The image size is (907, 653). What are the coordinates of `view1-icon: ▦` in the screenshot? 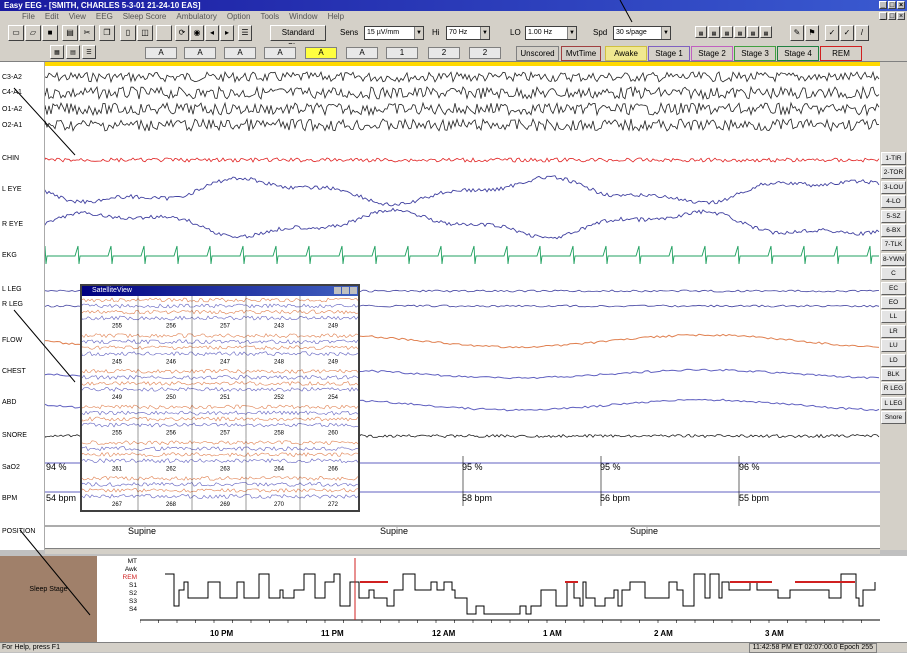 It's located at (701, 32).